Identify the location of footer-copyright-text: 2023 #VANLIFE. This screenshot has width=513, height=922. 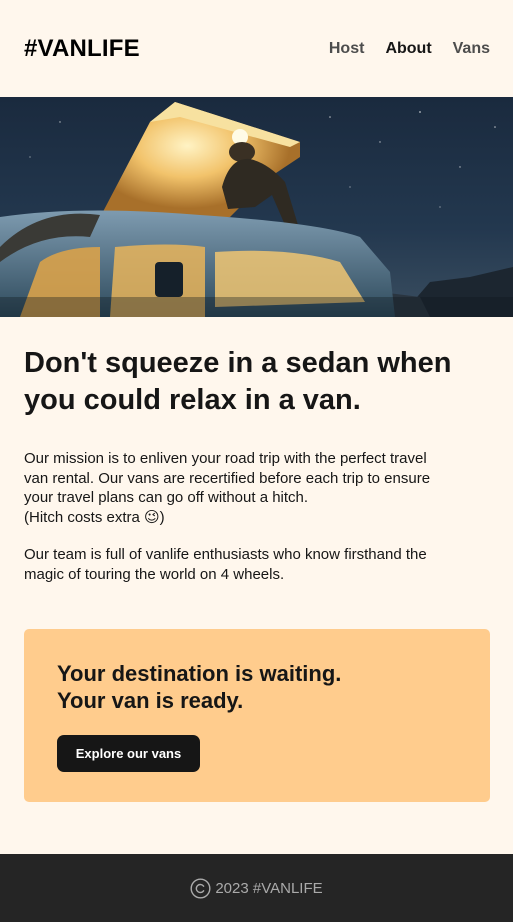
(269, 888).